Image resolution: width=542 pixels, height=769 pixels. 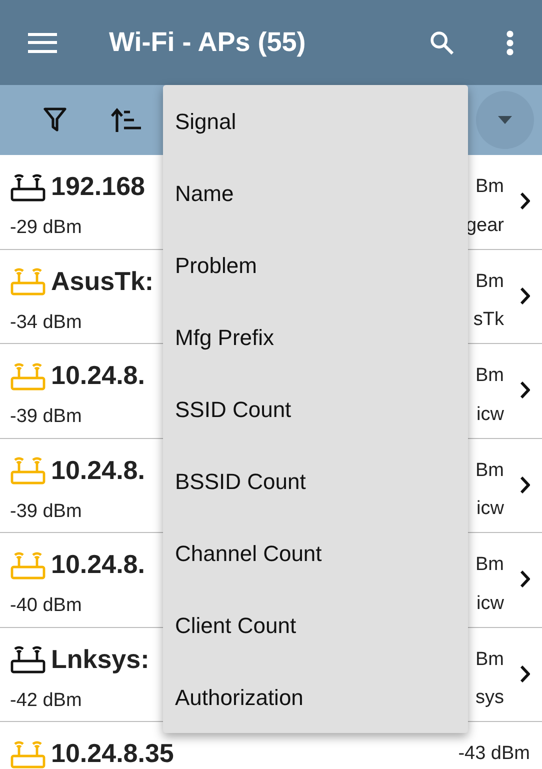 What do you see at coordinates (505, 120) in the screenshot?
I see `dropdown-caret-icon` at bounding box center [505, 120].